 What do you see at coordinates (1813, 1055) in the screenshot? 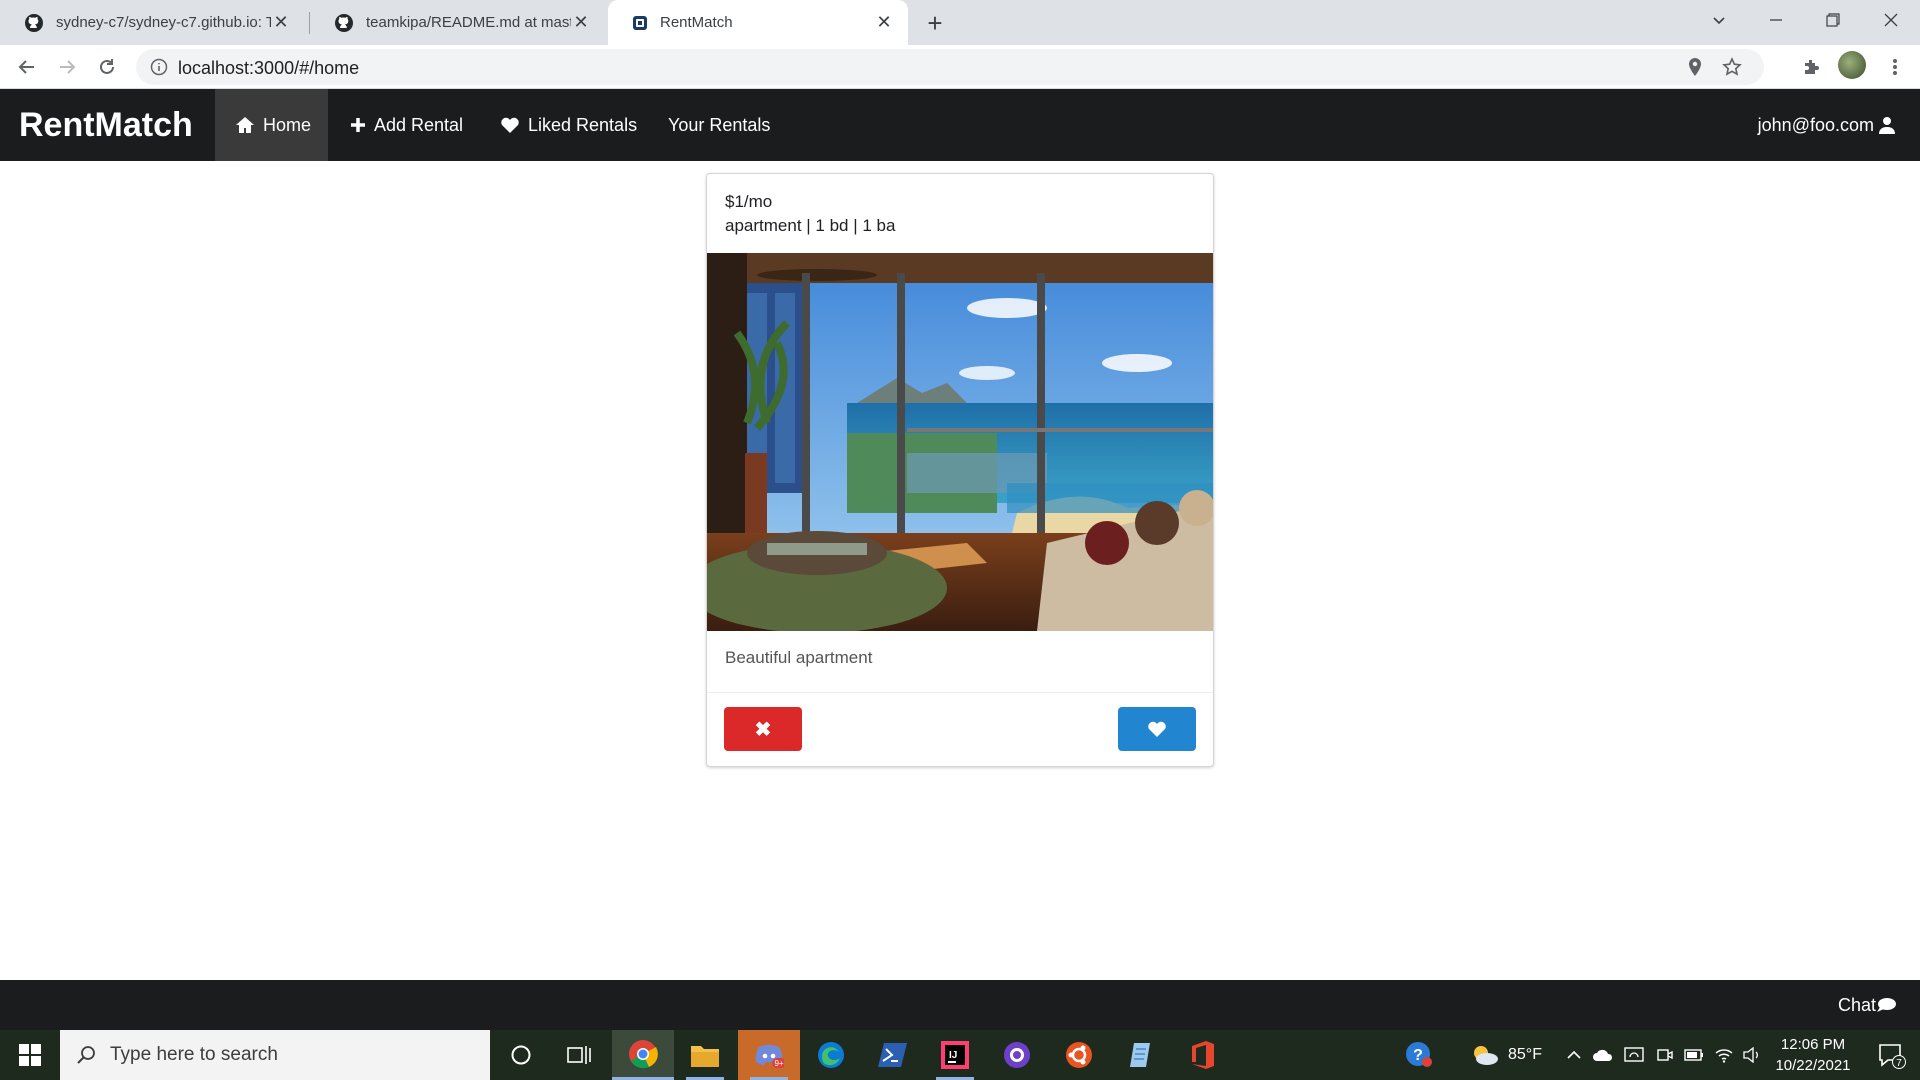
I see `taskbar-clock: 12:06 PM 10/22/2021` at bounding box center [1813, 1055].